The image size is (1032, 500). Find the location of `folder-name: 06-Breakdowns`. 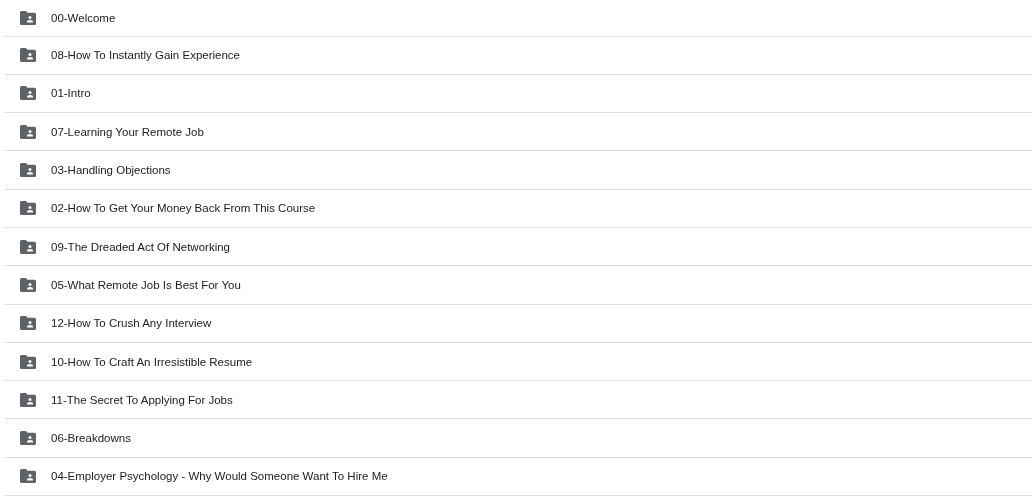

folder-name: 06-Breakdowns is located at coordinates (91, 438).